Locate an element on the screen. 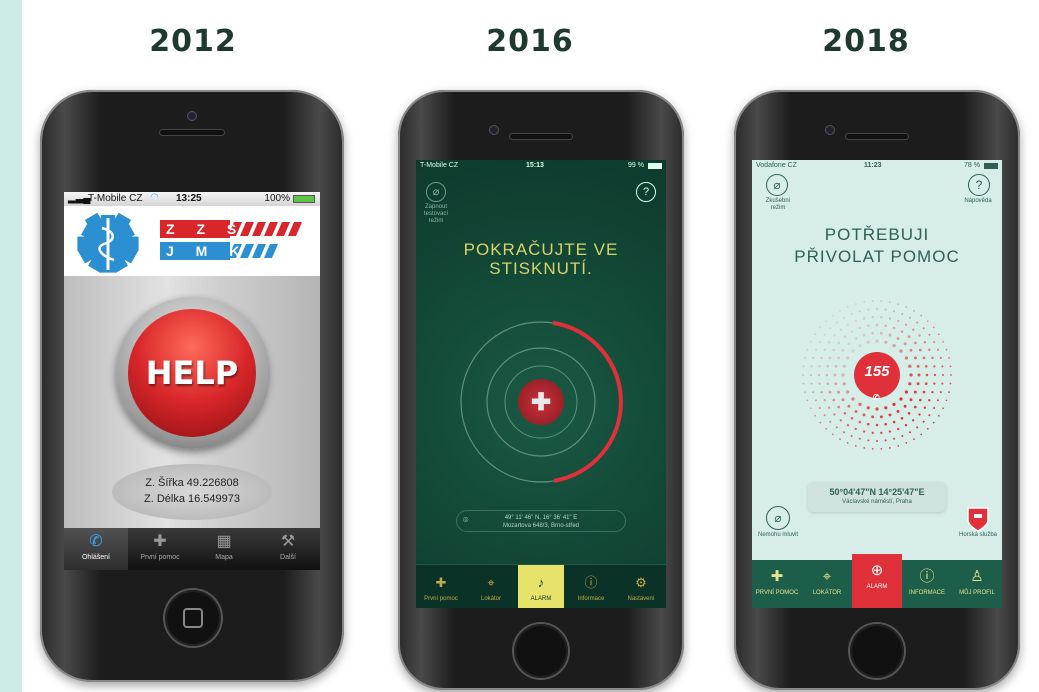 The height and width of the screenshot is (692, 1039). tab-mapa: ▦ Mapa is located at coordinates (224, 549).